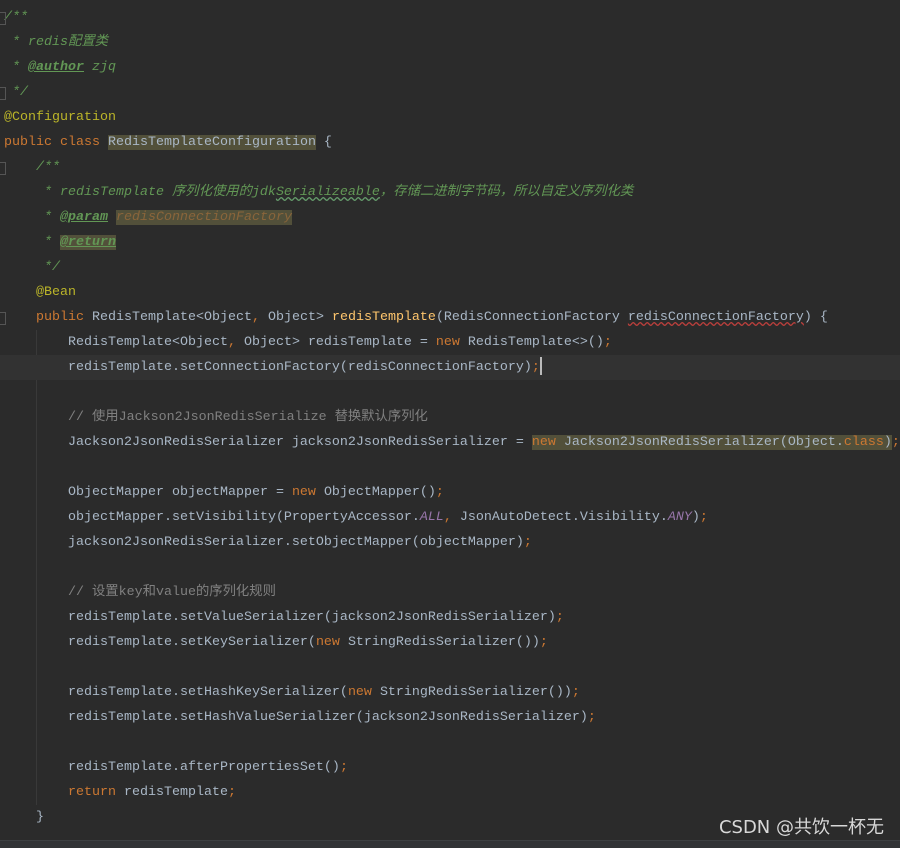 This screenshot has width=900, height=848. Describe the element at coordinates (679, 517) in the screenshot. I see `code-token: ANY` at that location.